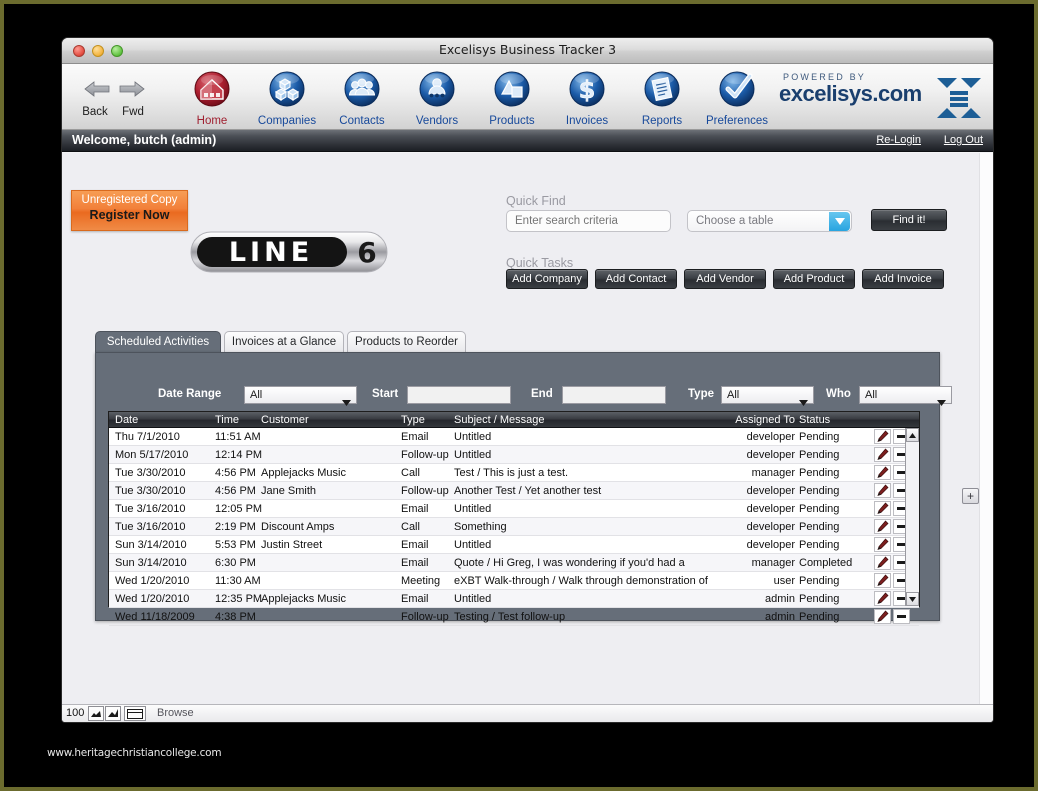  I want to click on register-now-badge: Unregistered Copy Register Now, so click(129, 210).